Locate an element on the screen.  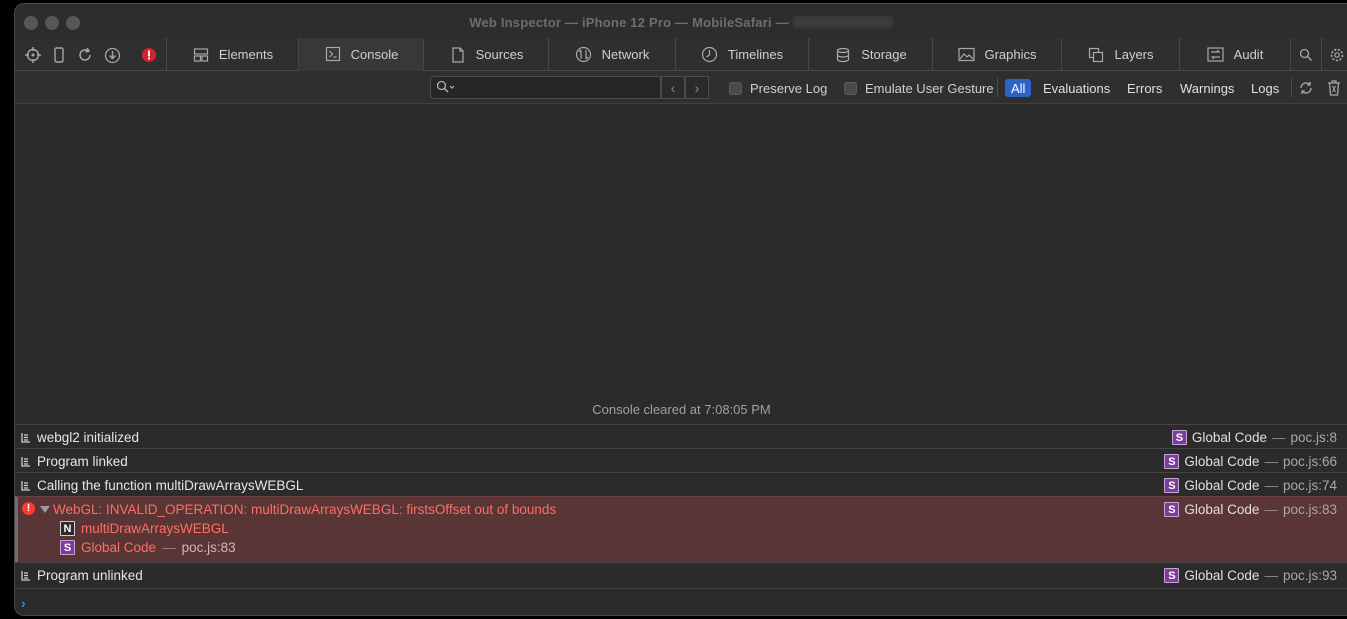
settings-tab-button is located at coordinates (1334, 54).